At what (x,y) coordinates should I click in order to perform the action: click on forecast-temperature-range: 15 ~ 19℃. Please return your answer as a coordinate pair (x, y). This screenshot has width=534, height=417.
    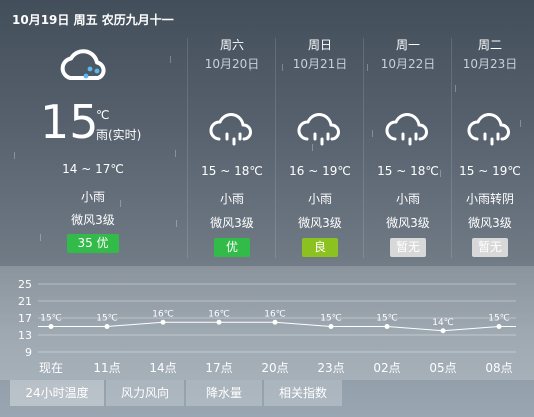
    Looking at the image, I should click on (490, 171).